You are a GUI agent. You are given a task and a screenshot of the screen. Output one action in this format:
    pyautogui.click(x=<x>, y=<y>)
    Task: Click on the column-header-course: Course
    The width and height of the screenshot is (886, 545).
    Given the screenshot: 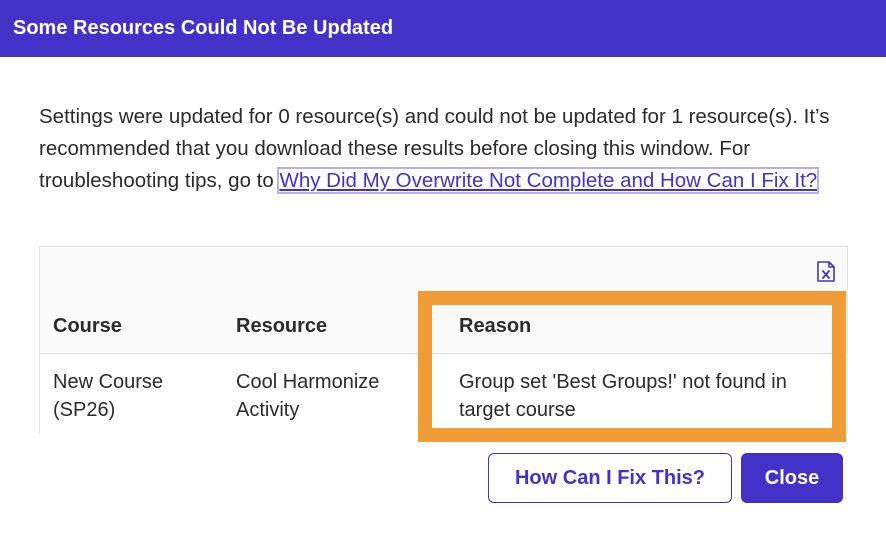 What is the action you would take?
    pyautogui.click(x=87, y=326)
    